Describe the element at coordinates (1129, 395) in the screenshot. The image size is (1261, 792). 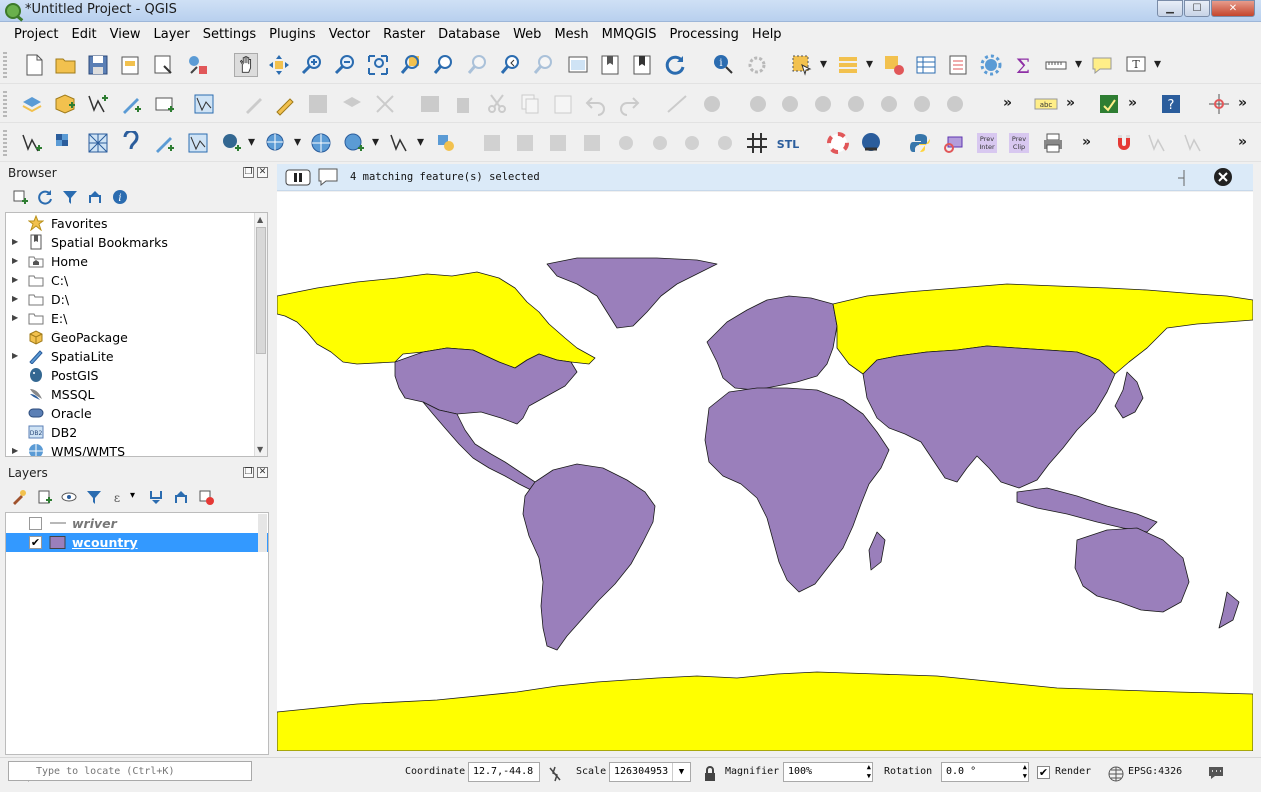
I see `country-japan` at that location.